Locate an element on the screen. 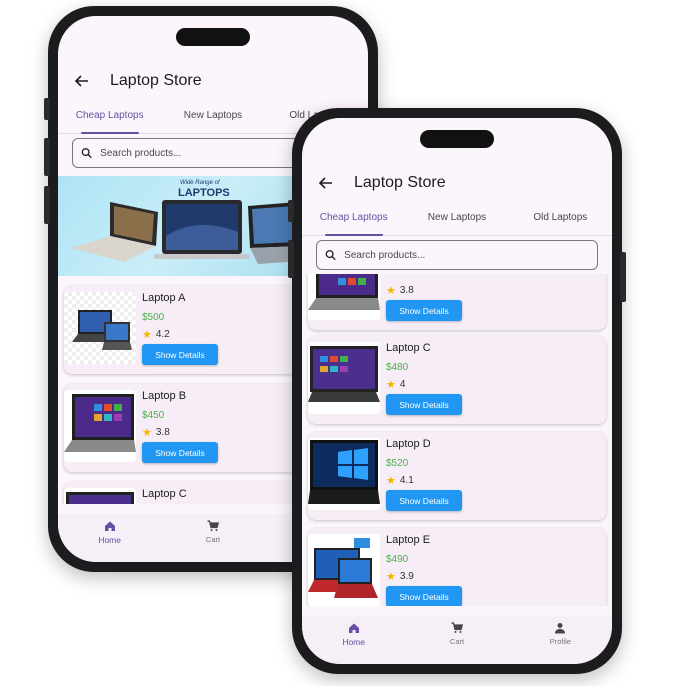  product-rating: ★ 4.2 is located at coordinates (156, 334).